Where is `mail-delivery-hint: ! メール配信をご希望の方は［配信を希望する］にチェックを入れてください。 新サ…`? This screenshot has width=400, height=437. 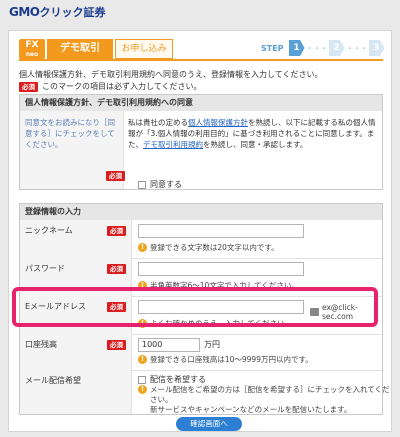
mail-delivery-hint: ! メール配信をご希望の方は［配信を希望する］にチェックを入れてください。 新サ… is located at coordinates (264, 400).